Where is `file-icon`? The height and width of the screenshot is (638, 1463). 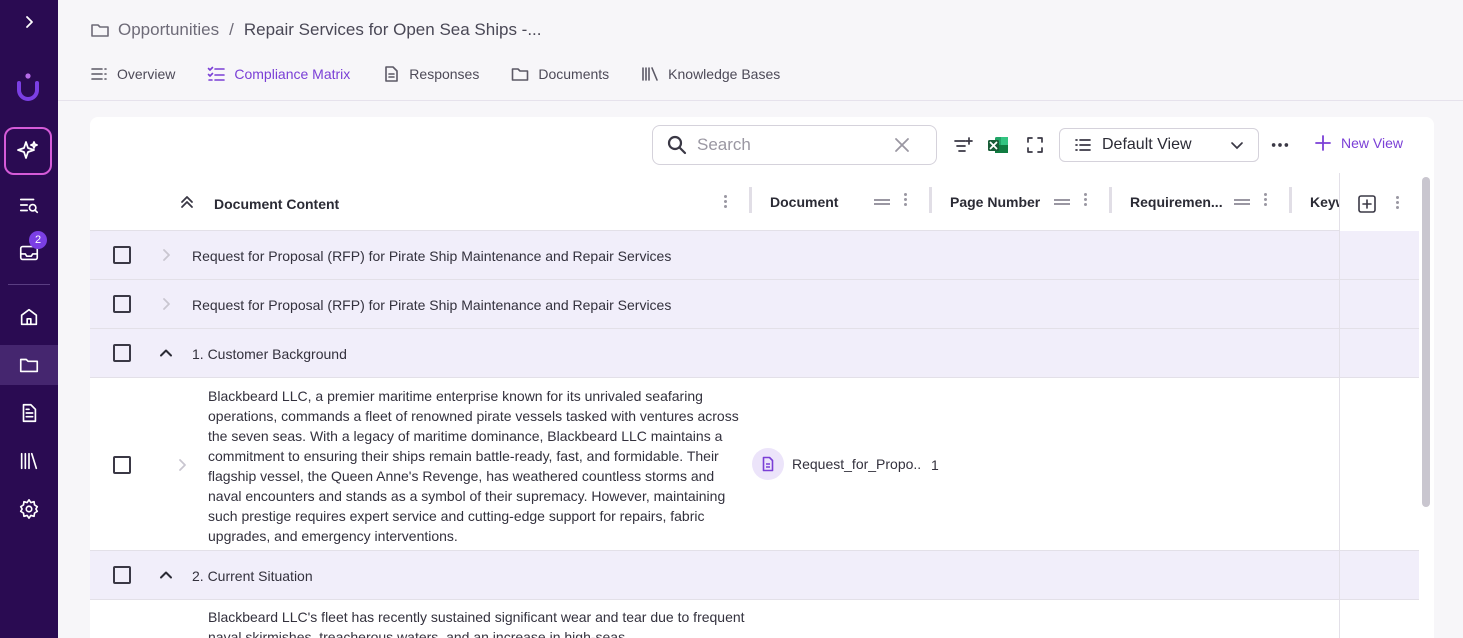
file-icon is located at coordinates (768, 464).